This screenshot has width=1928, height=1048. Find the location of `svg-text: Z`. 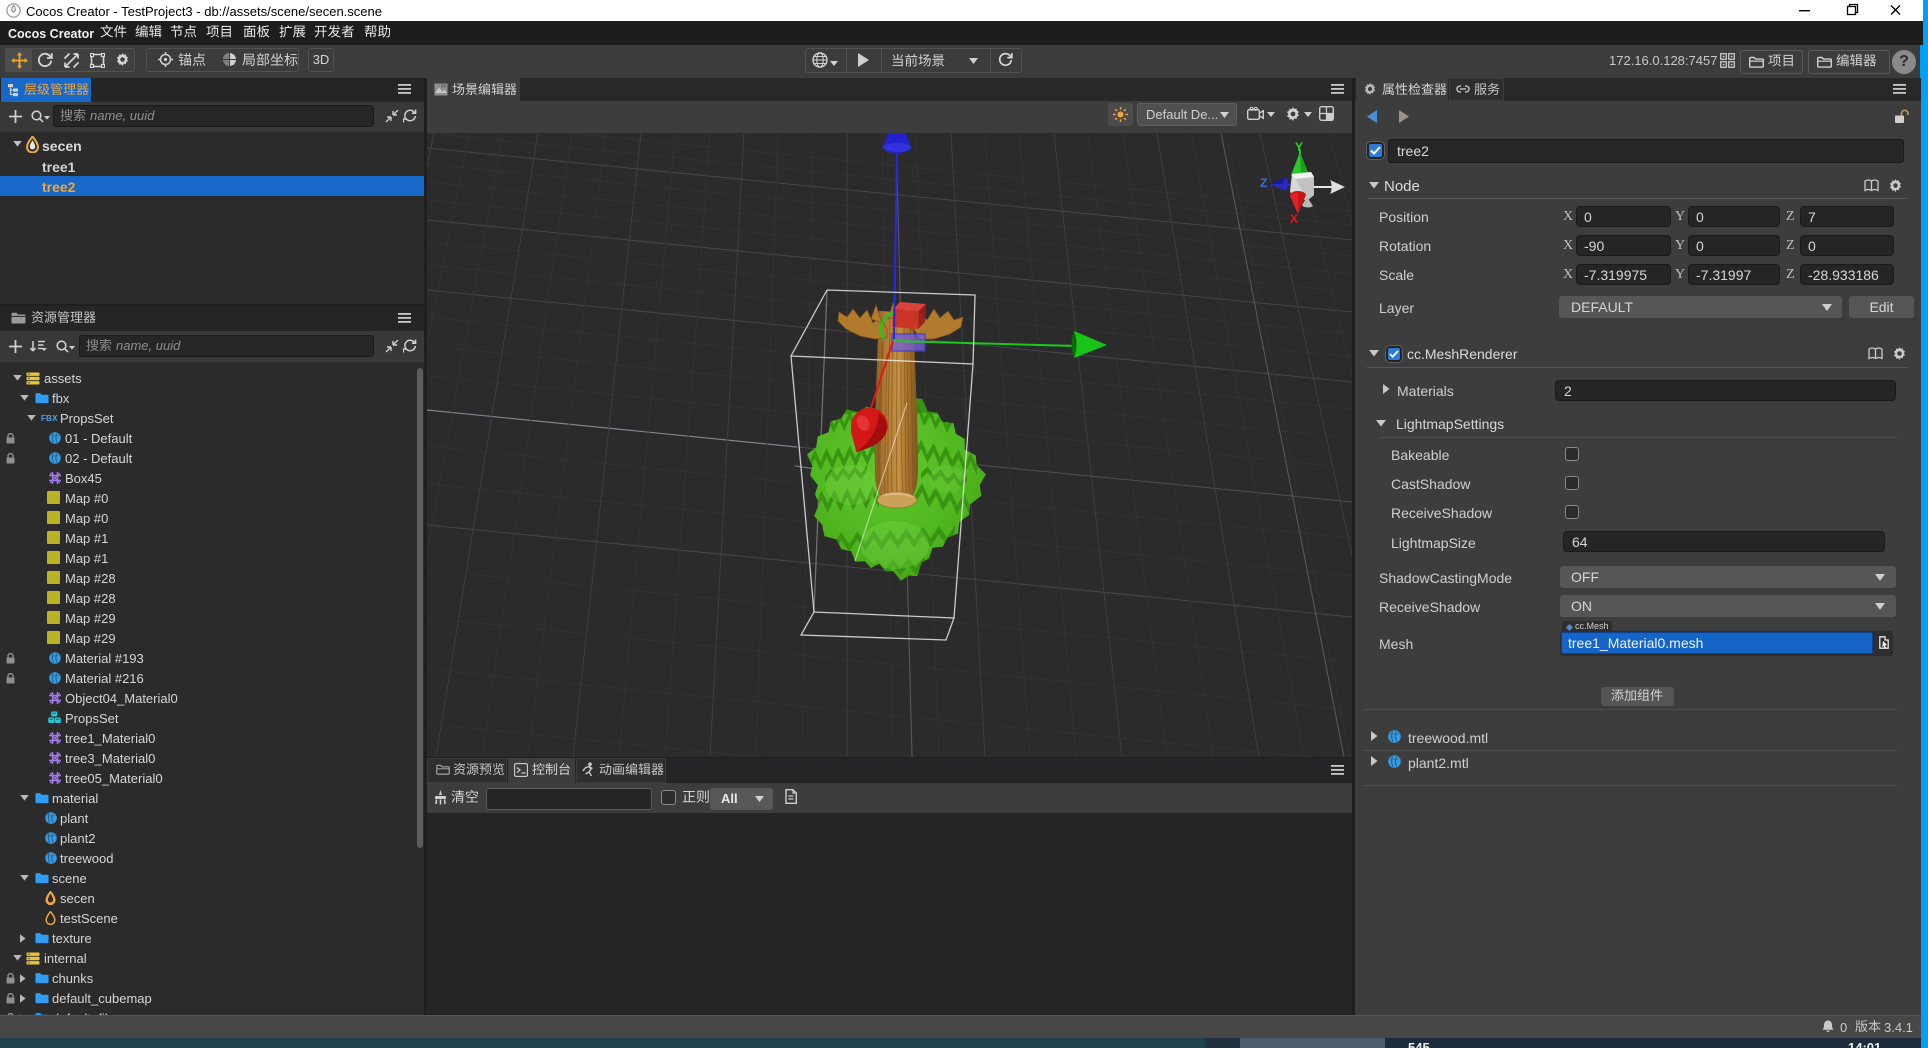

svg-text: Z is located at coordinates (1263, 183).